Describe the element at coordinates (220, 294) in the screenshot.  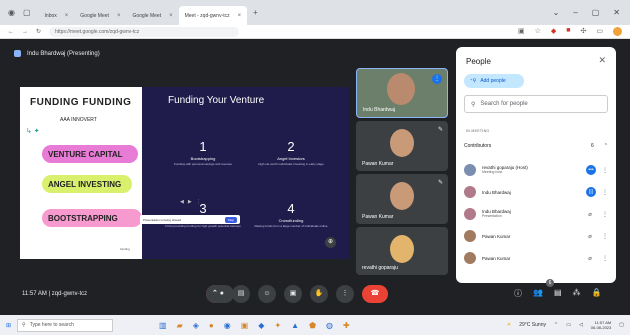
I see `mic-button: ⌃ ●` at that location.